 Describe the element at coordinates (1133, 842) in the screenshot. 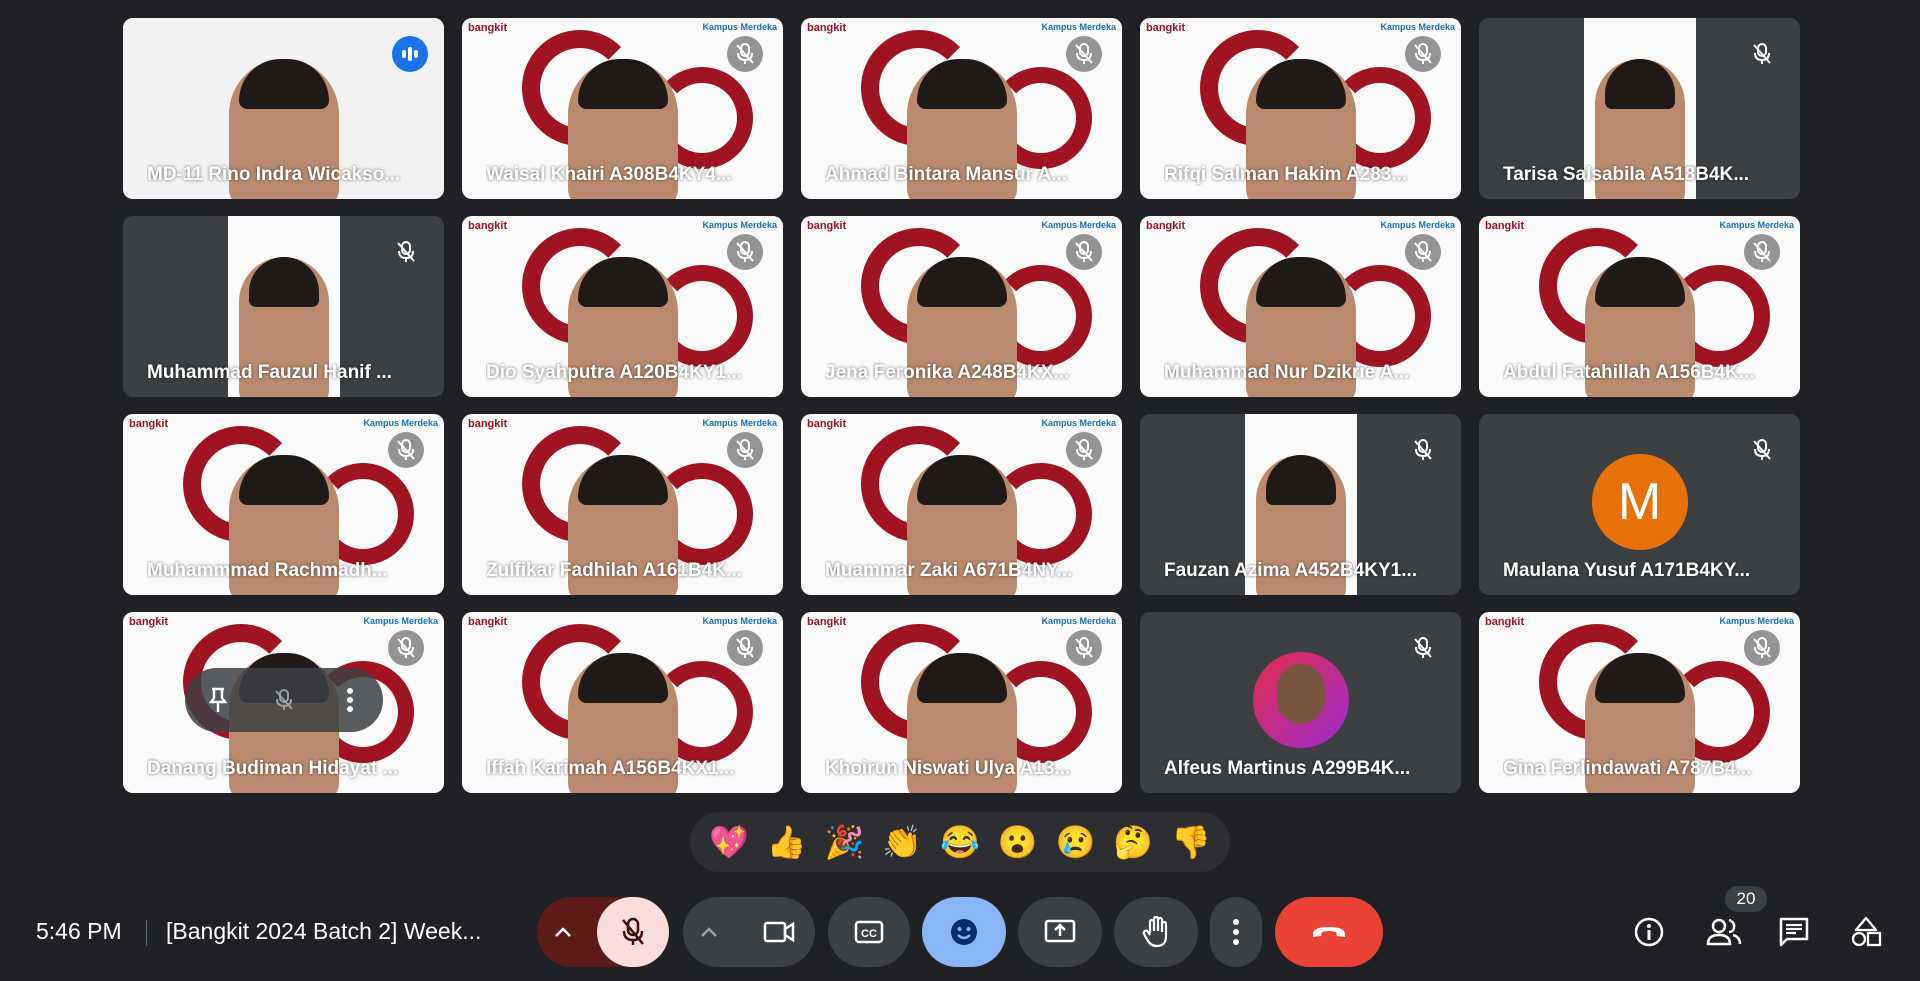

I see `reaction-emoji: 🤔` at that location.